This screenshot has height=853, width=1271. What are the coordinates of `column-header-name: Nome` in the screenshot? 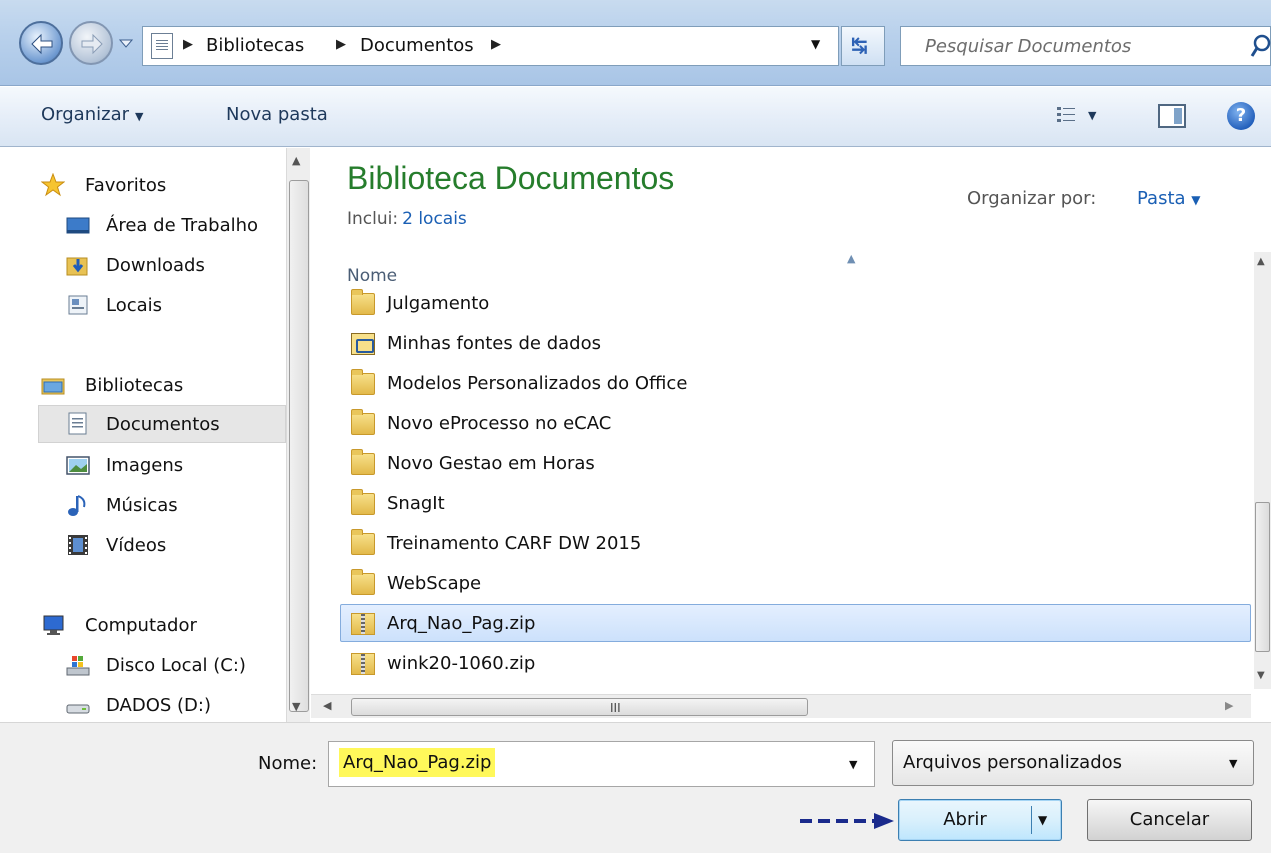 It's located at (372, 276).